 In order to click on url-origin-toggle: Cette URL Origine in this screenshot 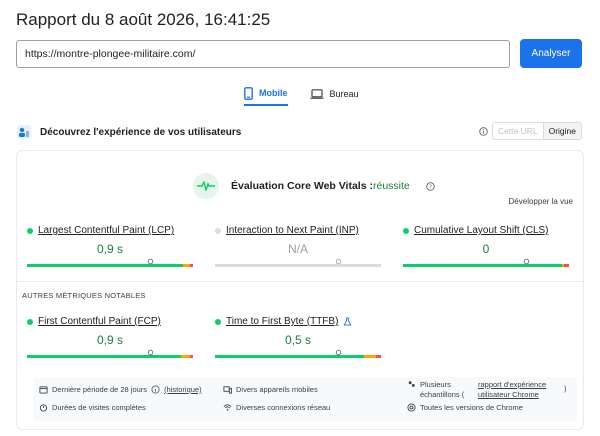, I will do `click(536, 131)`.